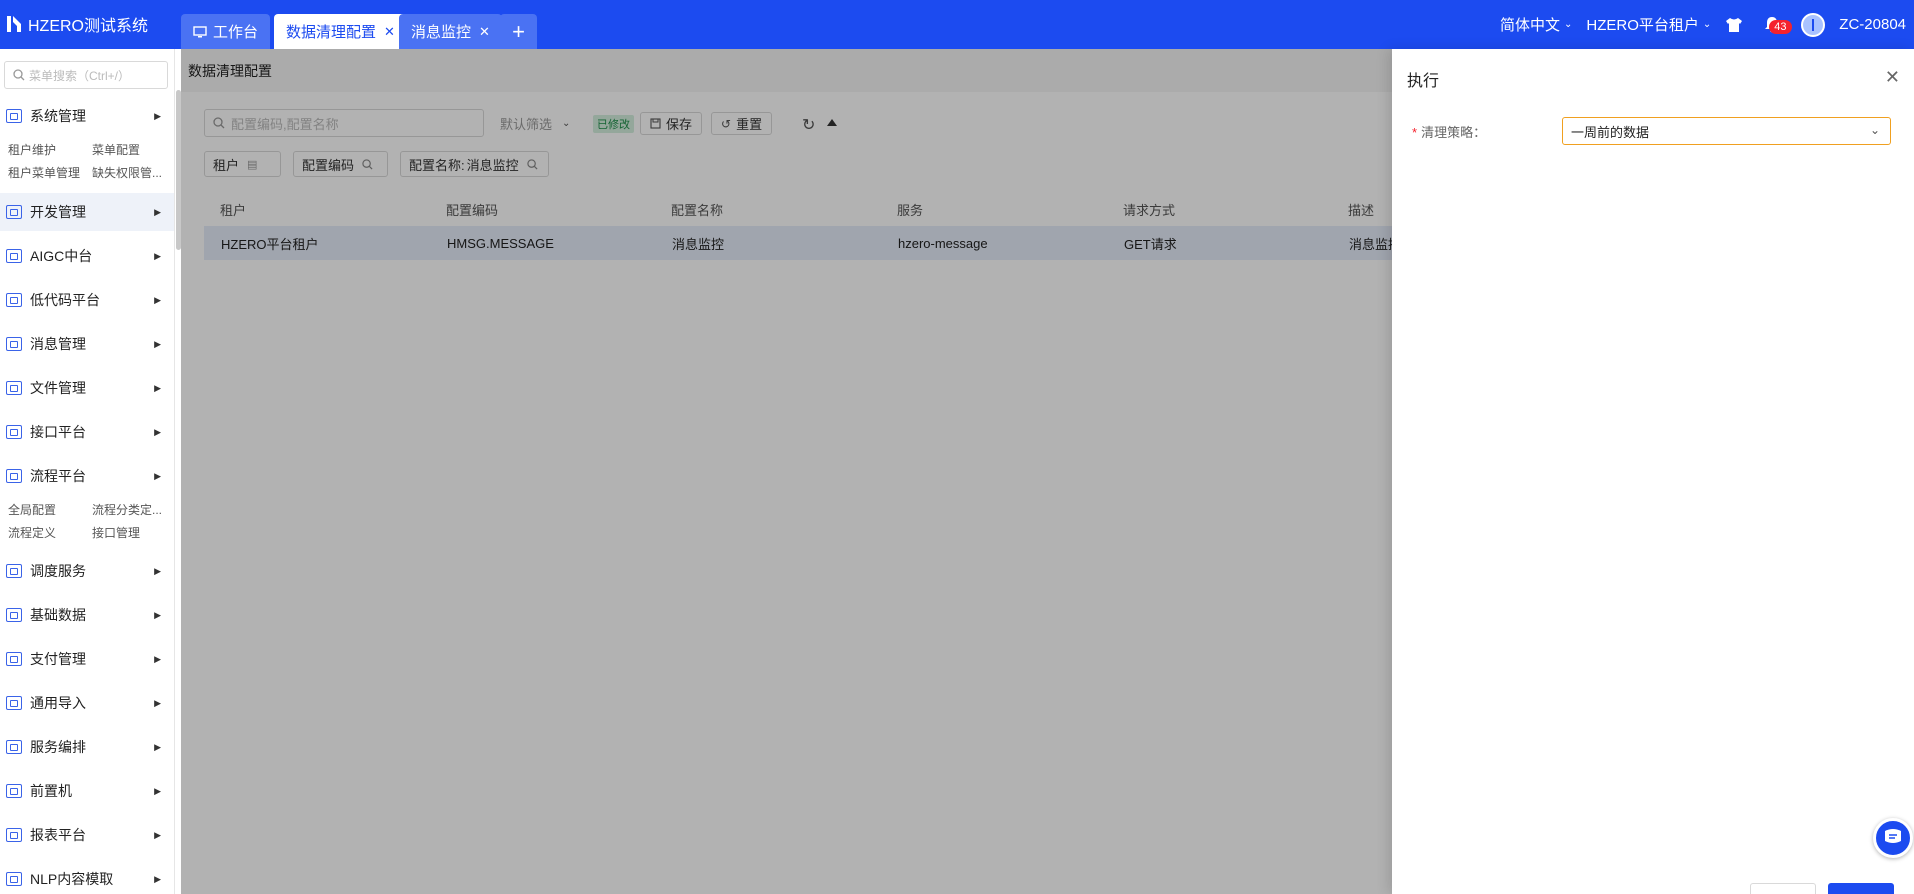 The width and height of the screenshot is (1914, 894). What do you see at coordinates (87, 571) in the screenshot?
I see `sidebar-item-schedule: 调度服务 ▶` at bounding box center [87, 571].